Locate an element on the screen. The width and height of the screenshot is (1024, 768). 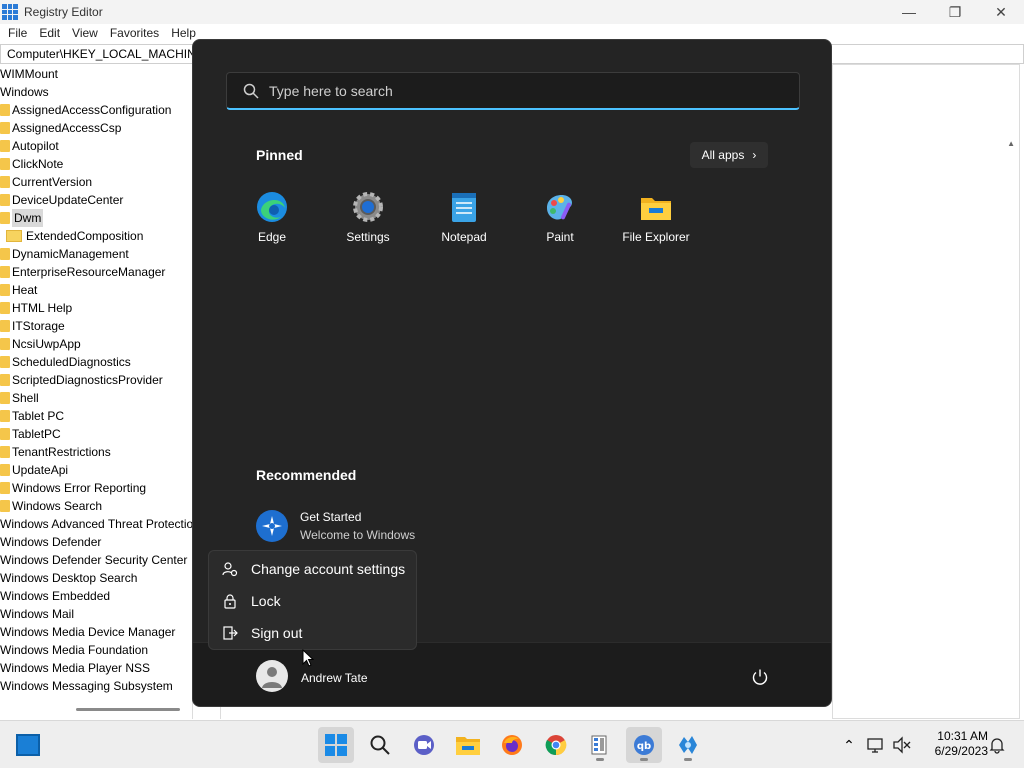
tree-item: TabletPC is located at coordinates (30, 434).